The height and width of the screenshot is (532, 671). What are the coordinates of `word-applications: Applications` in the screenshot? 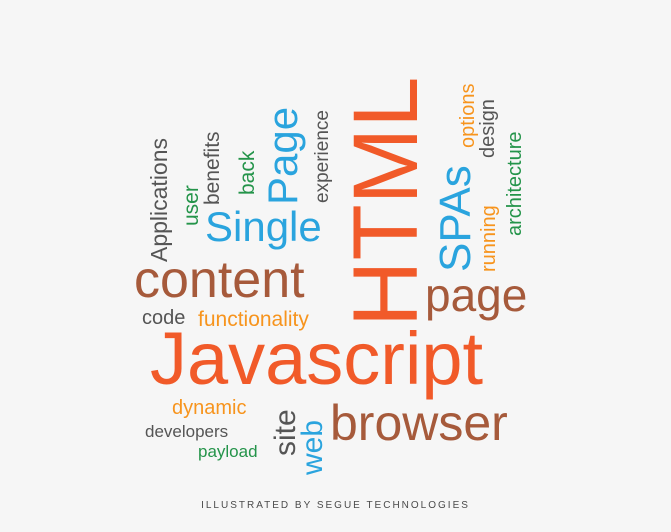 It's located at (159, 199).